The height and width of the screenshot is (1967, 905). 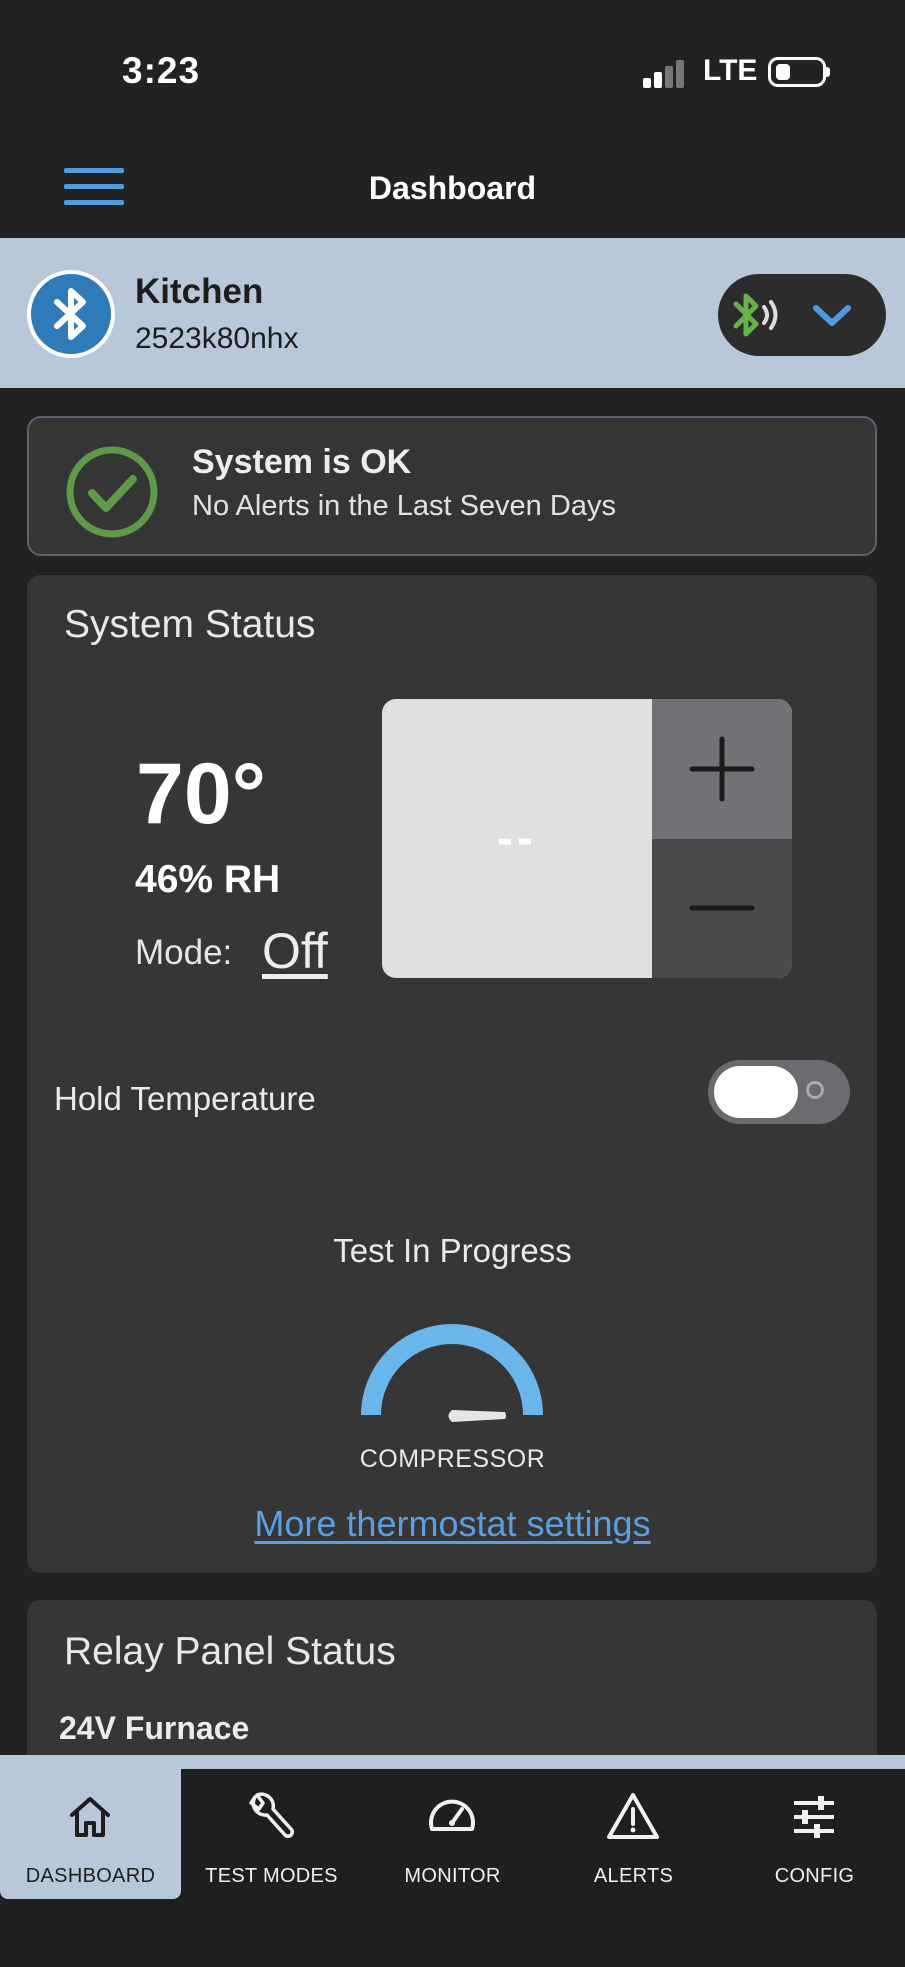 I want to click on nav-config: CONFIG, so click(x=814, y=1833).